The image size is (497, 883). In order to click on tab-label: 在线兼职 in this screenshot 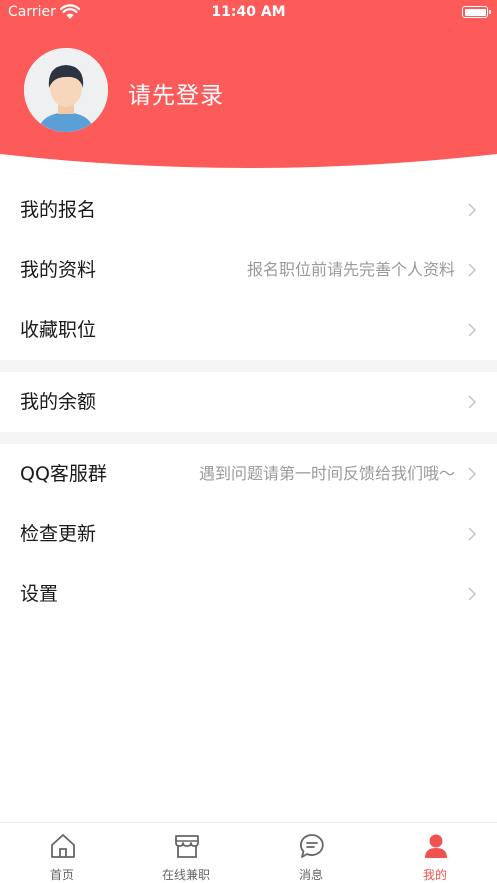, I will do `click(185, 875)`.